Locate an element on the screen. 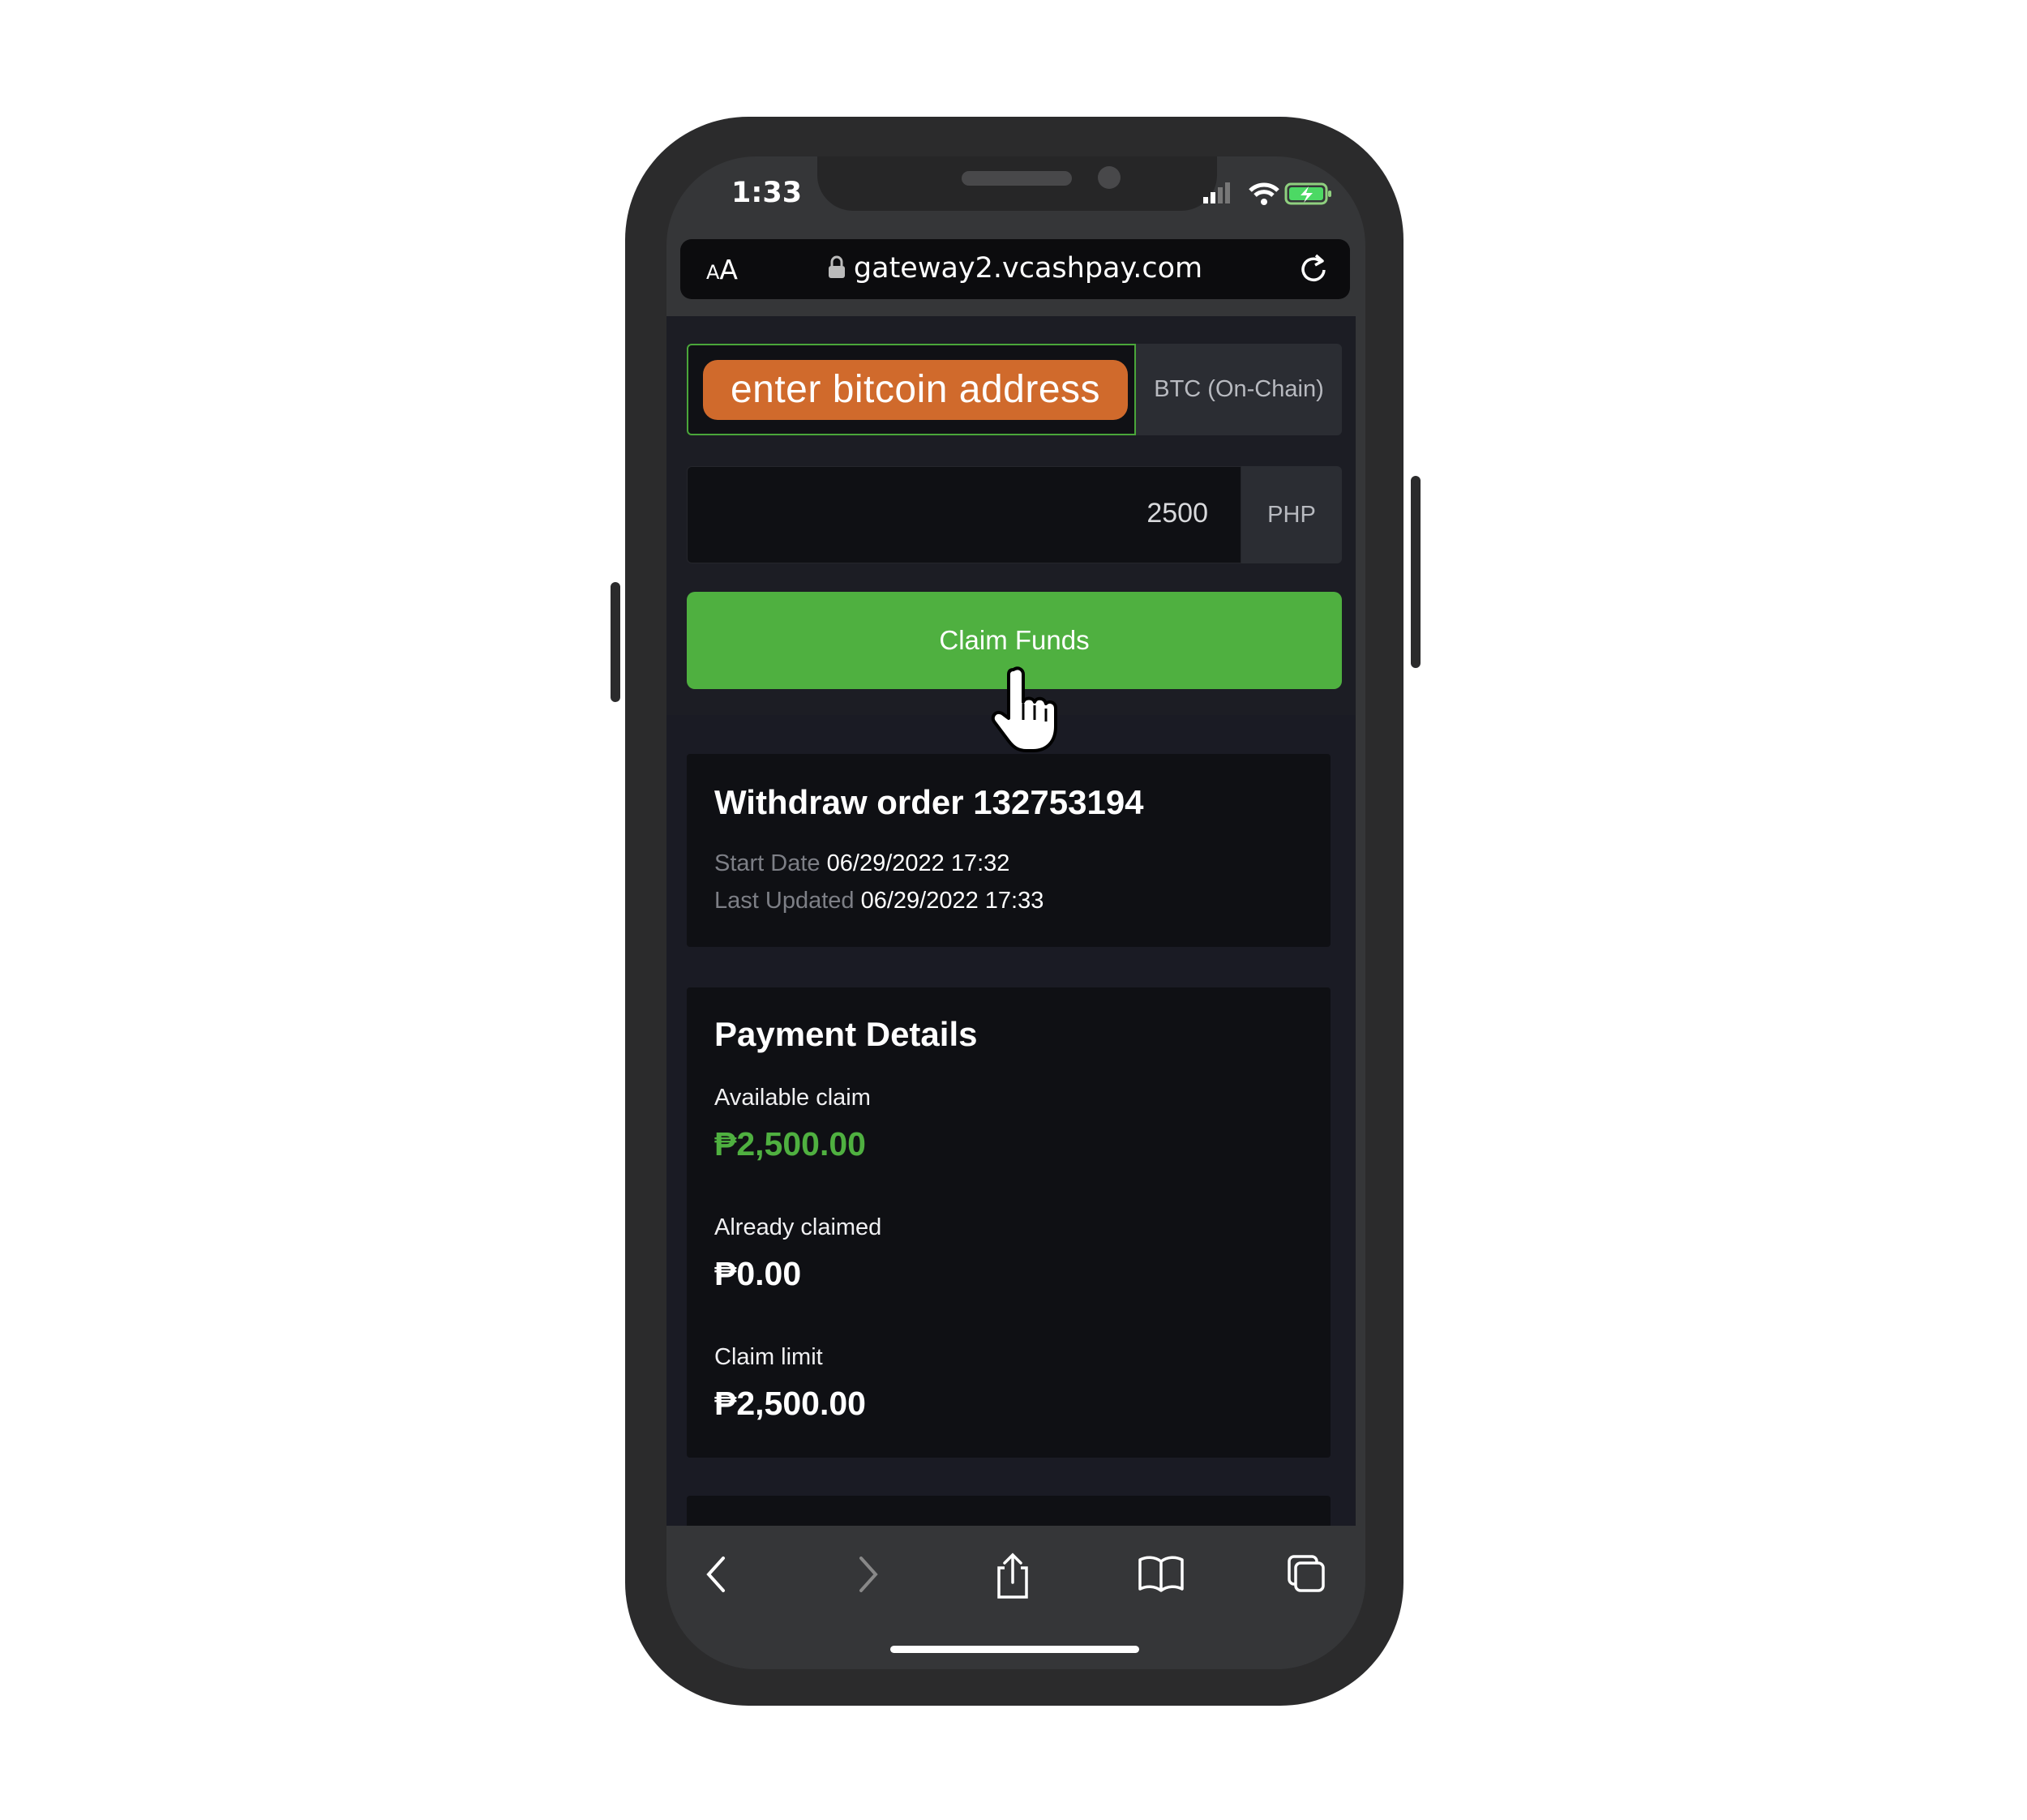 The height and width of the screenshot is (1820, 2027). lock-icon is located at coordinates (836, 267).